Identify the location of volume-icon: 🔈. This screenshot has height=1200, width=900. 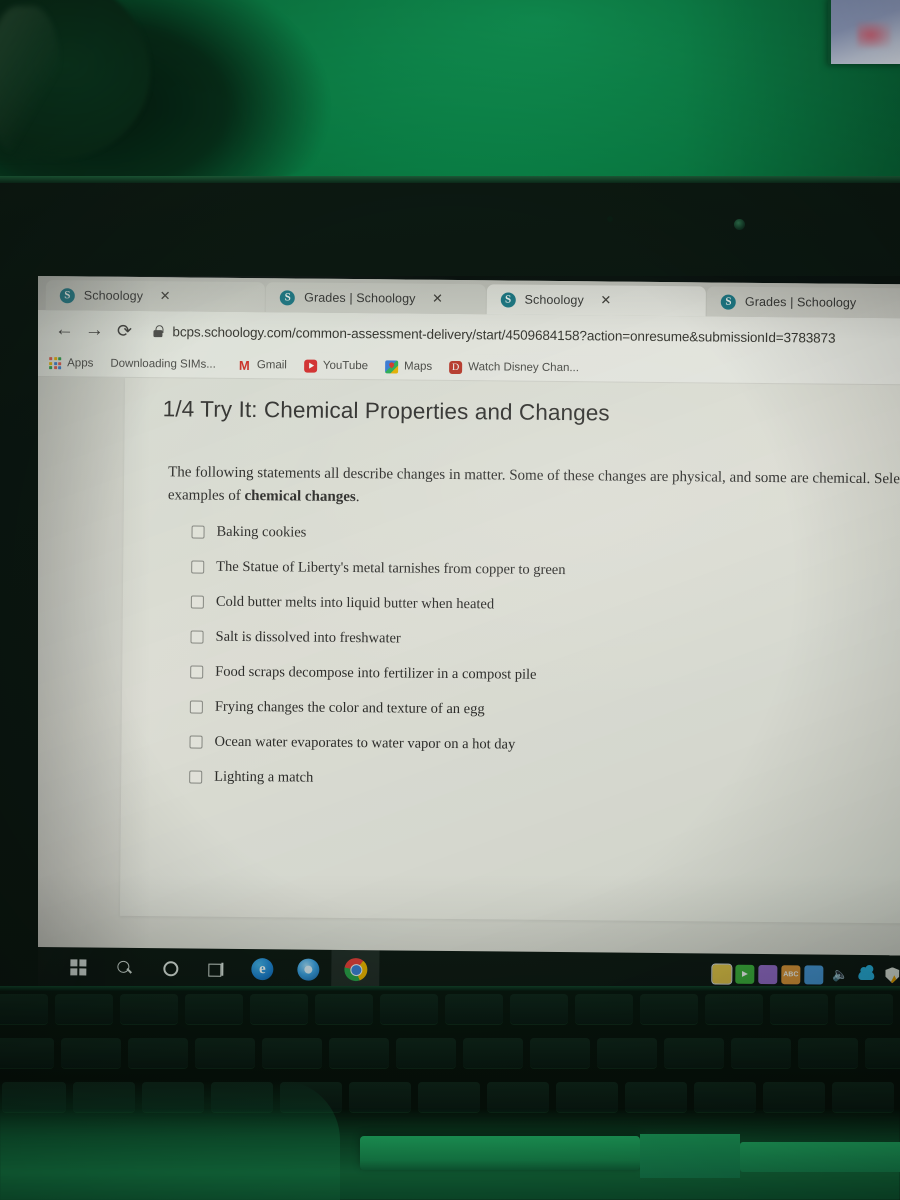
(840, 975).